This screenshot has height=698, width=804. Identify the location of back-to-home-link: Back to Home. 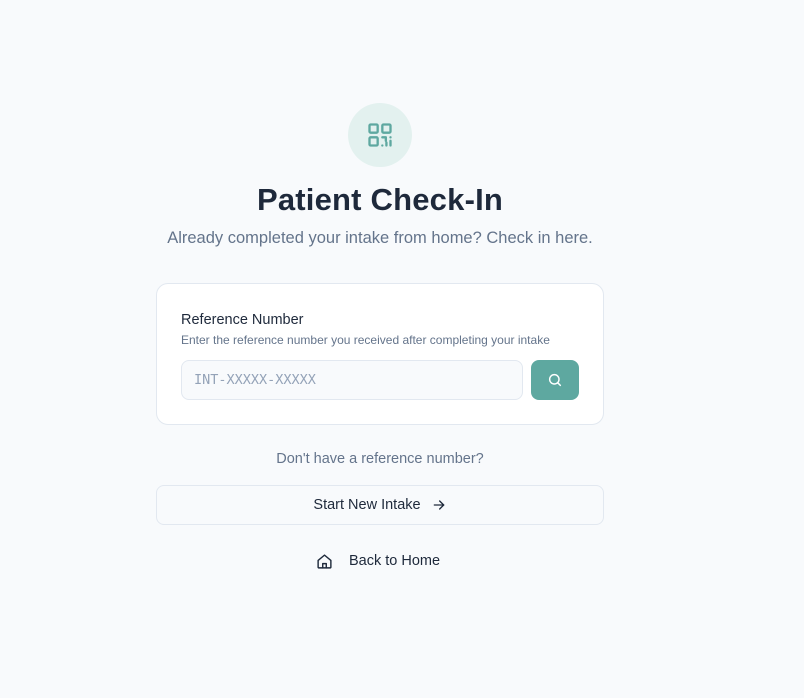
(378, 561).